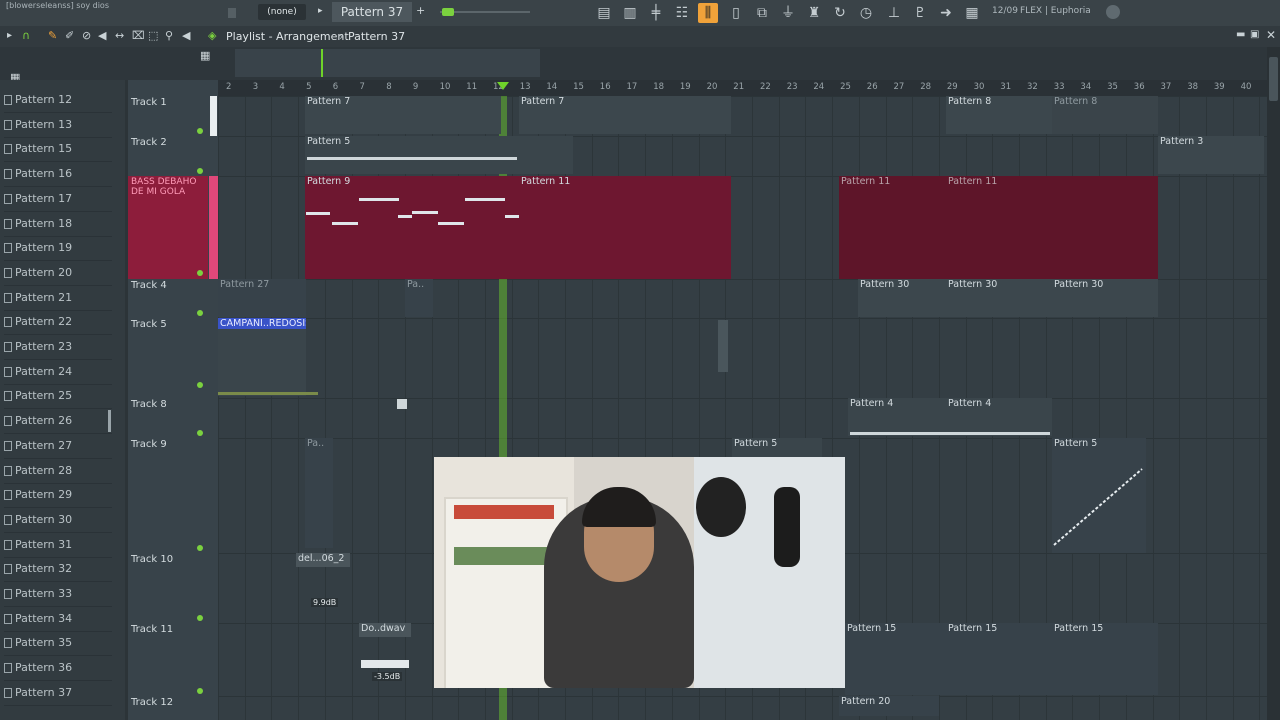 The width and height of the screenshot is (1280, 720). What do you see at coordinates (619, 507) in the screenshot?
I see `person-hair` at bounding box center [619, 507].